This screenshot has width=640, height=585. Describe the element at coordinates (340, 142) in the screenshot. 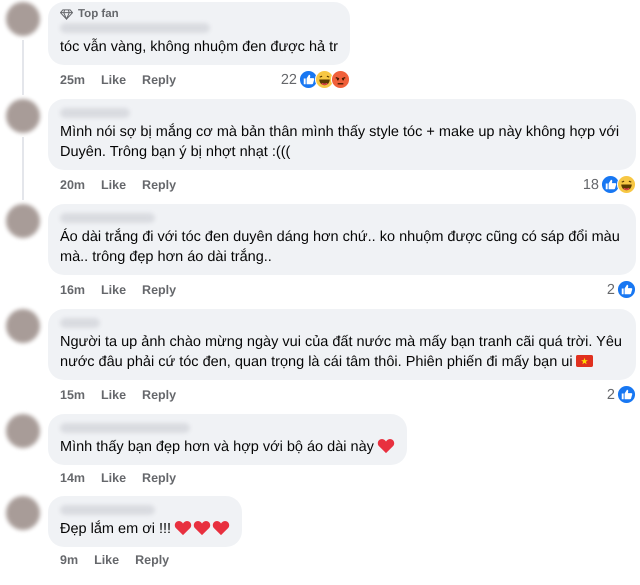

I see `comment-text: Mình nói sợ bị mắng cơ mà bản thân mình thấy style tóc + make up này không hợp với Duyên. Trông bạn ý bị nhợt nhạt :(((` at that location.